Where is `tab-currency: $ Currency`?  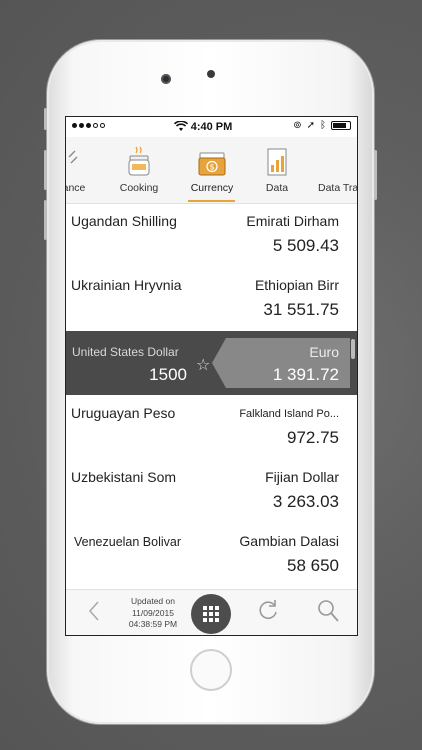 tab-currency: $ Currency is located at coordinates (212, 168).